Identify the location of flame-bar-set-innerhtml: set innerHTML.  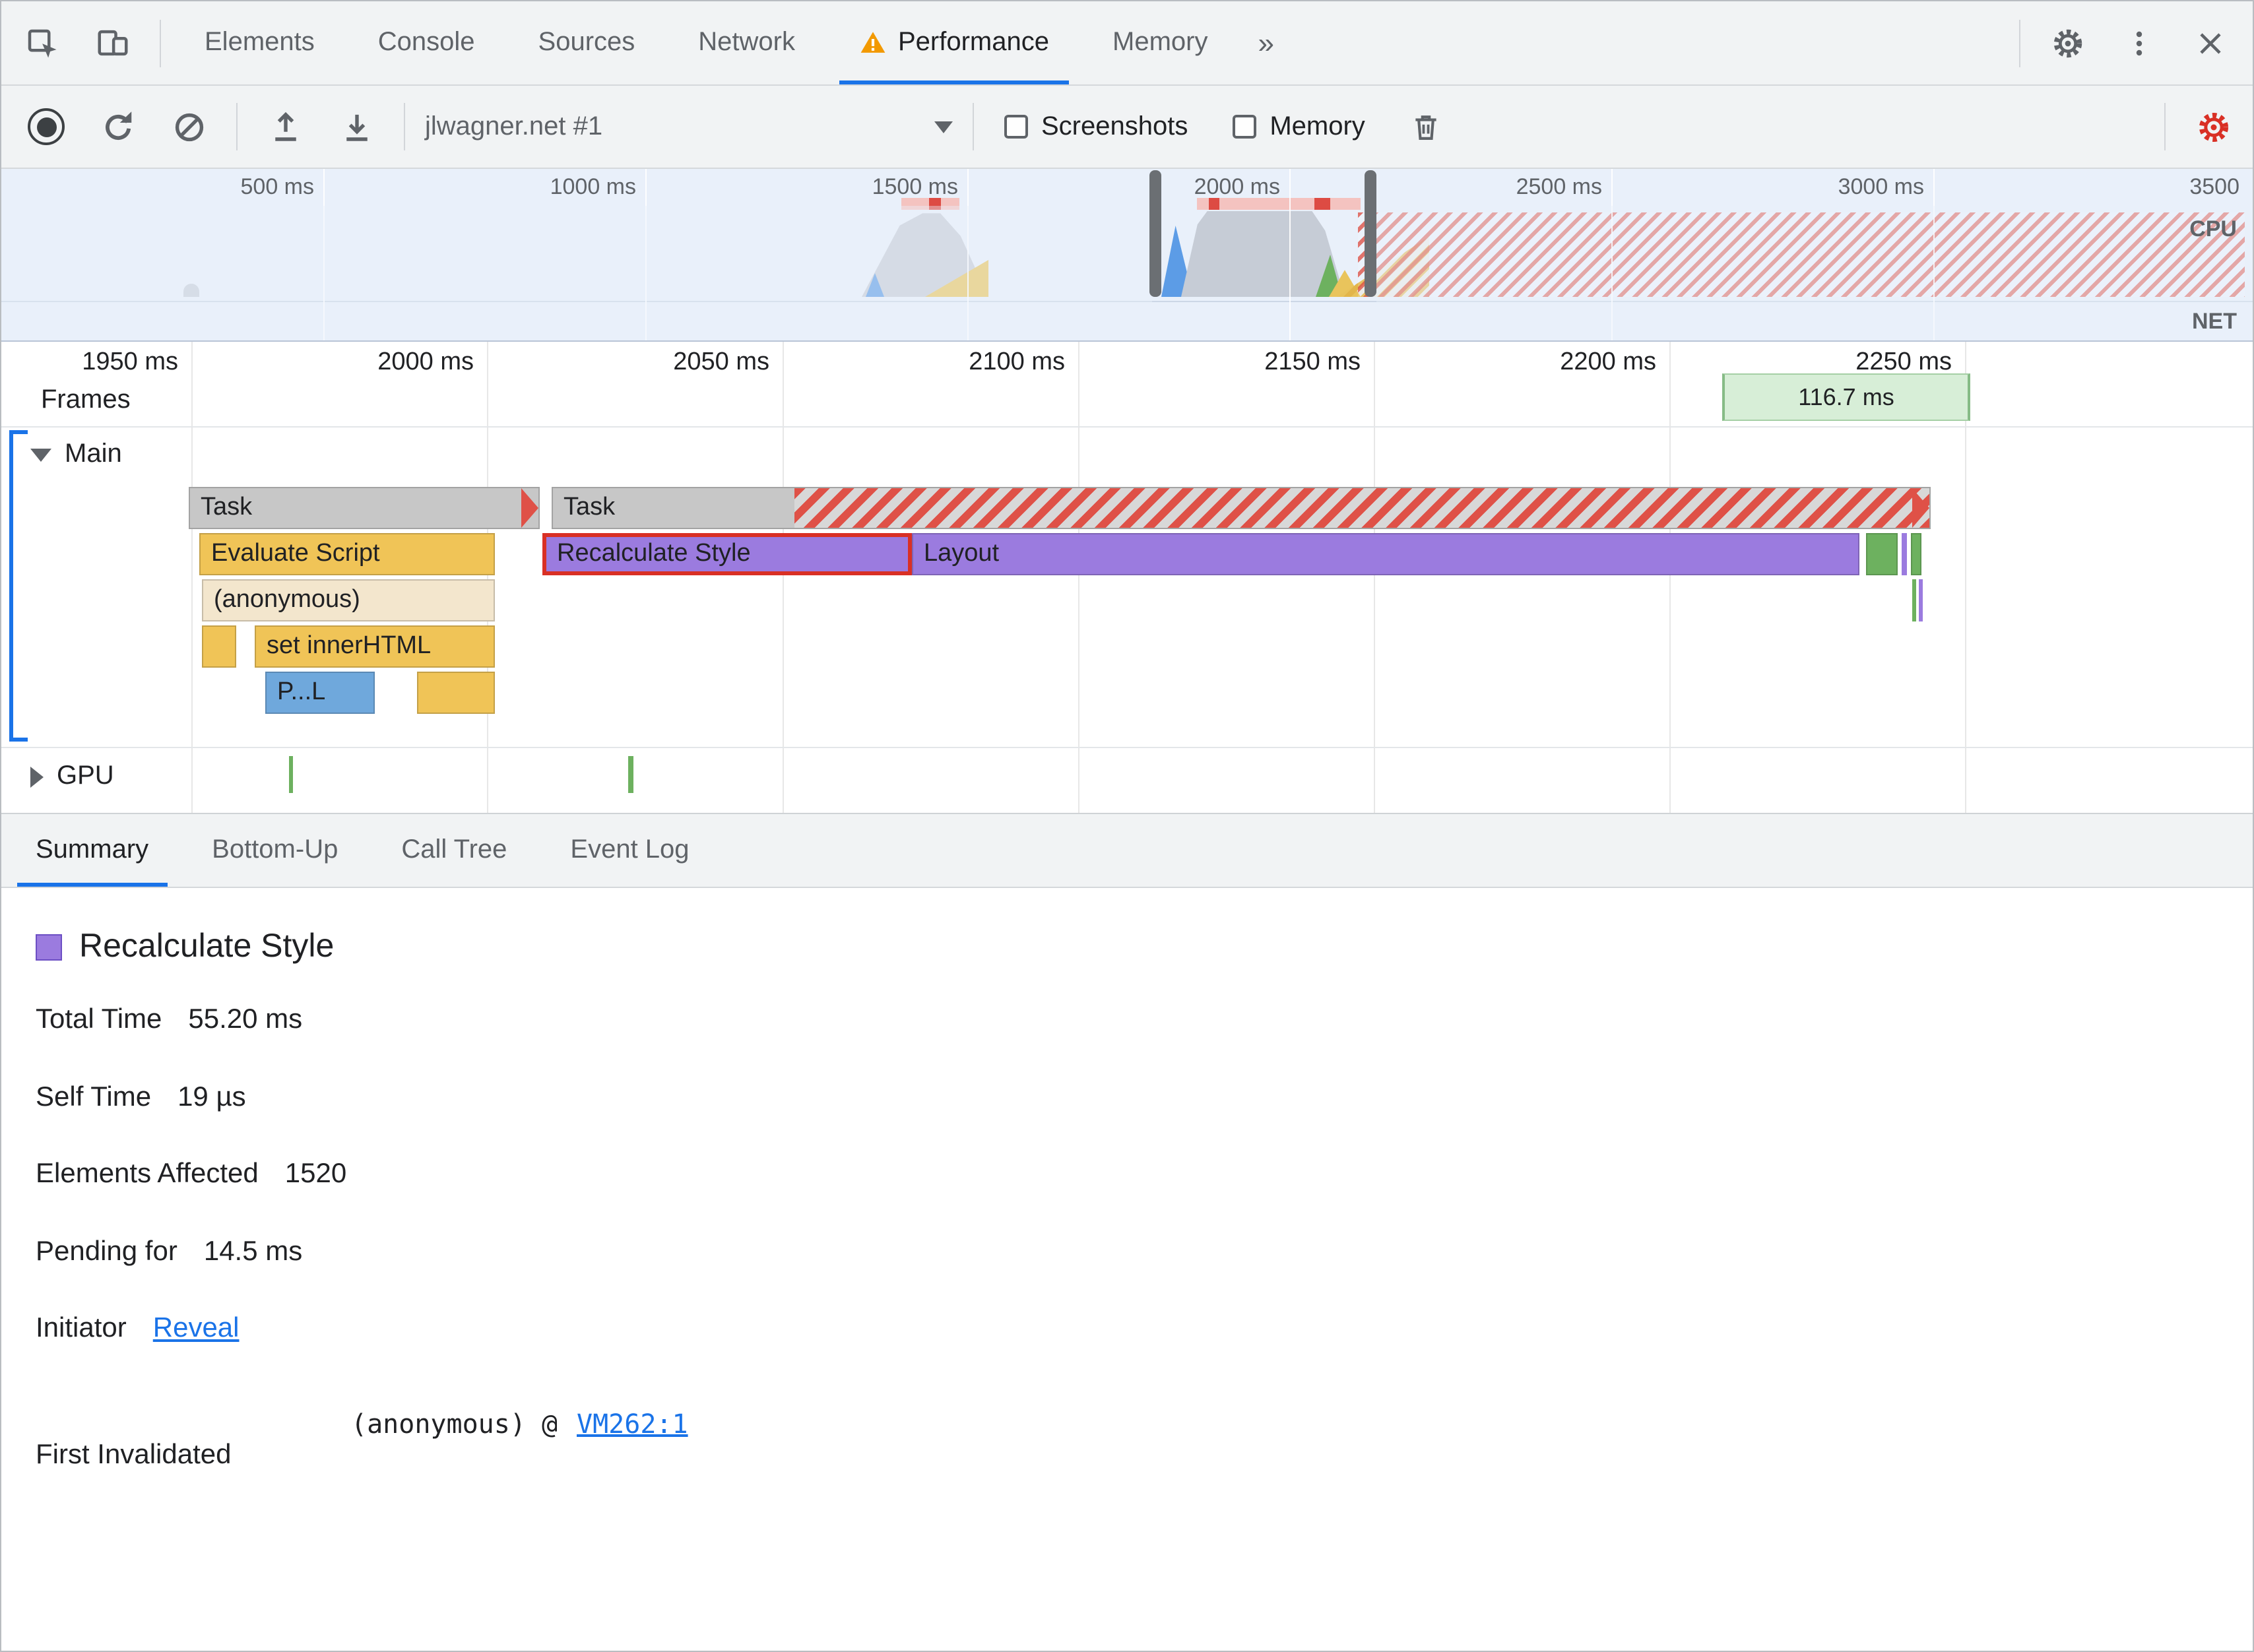
(375, 646).